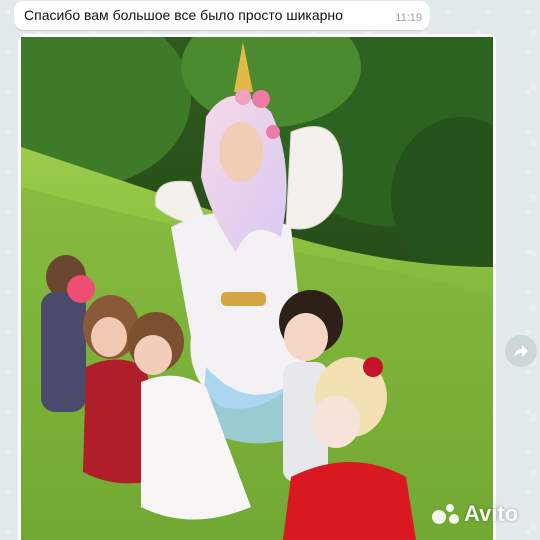 Image resolution: width=540 pixels, height=540 pixels. I want to click on forward-button, so click(521, 351).